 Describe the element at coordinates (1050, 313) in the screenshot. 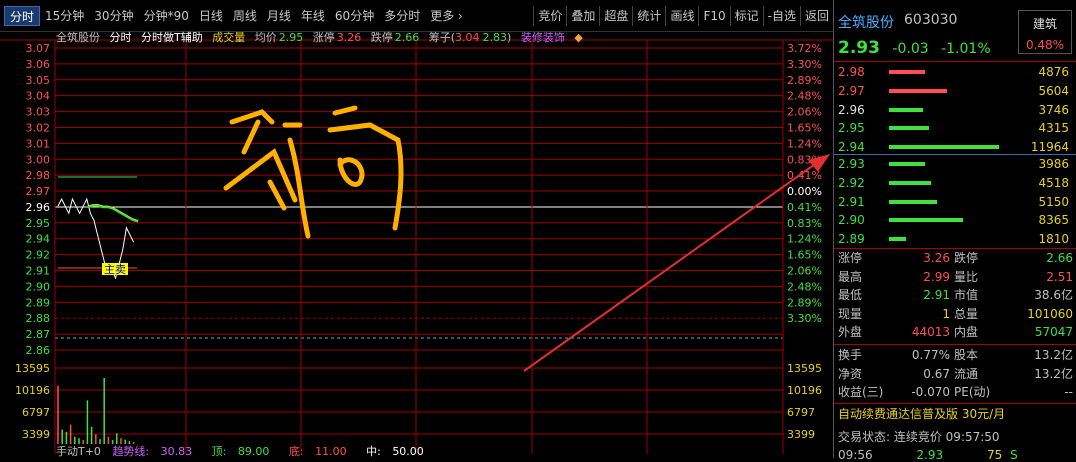

I see `stat-v2: 101060` at that location.